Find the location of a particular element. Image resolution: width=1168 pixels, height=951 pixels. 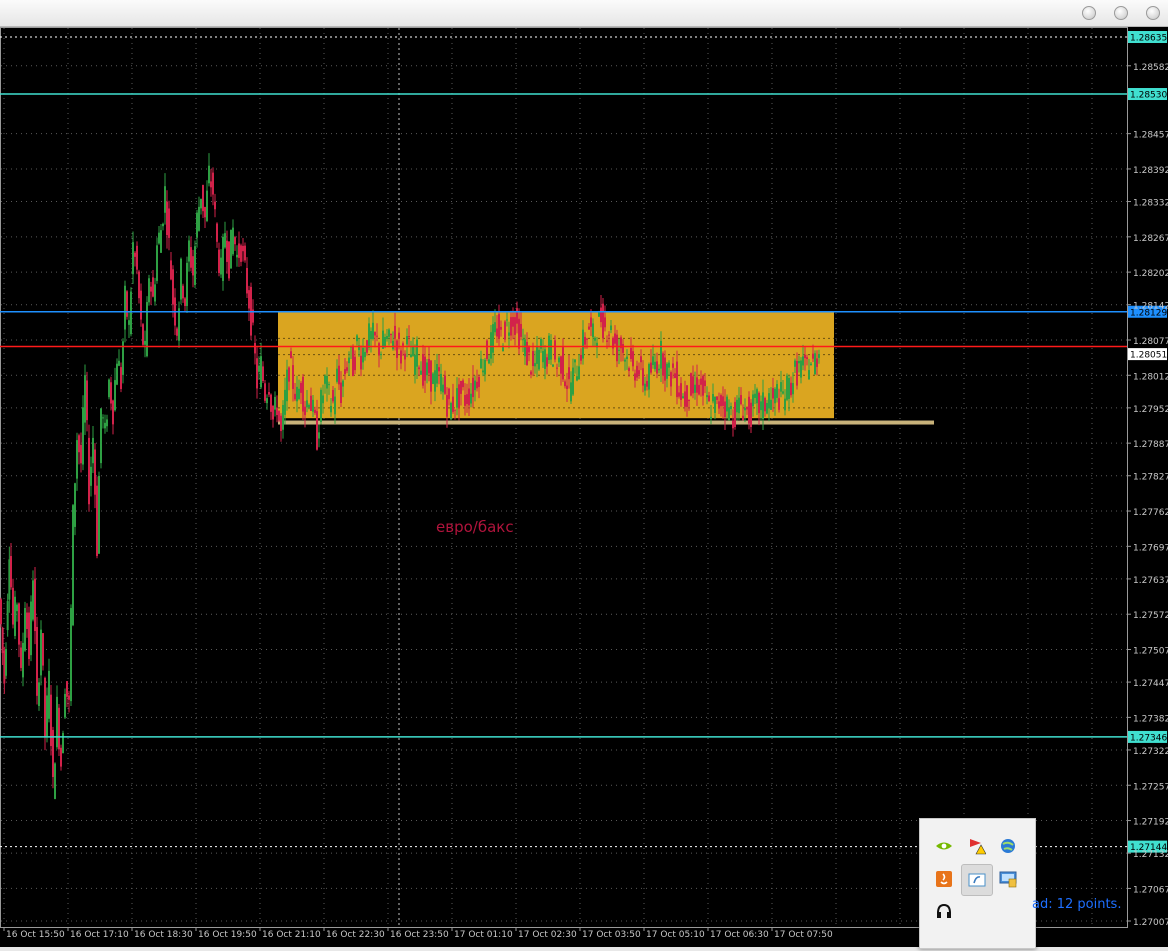

network-globe-icon is located at coordinates (1008, 846).